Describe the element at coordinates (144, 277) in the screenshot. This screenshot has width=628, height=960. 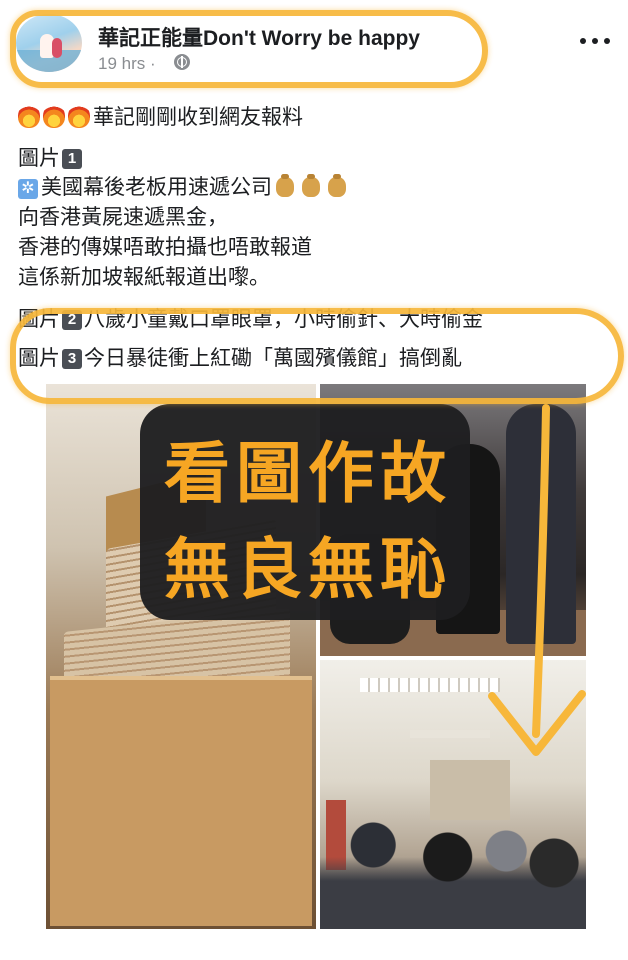
I see `pic1-text-d: 這係新加坡報紙報道出嚟。` at that location.